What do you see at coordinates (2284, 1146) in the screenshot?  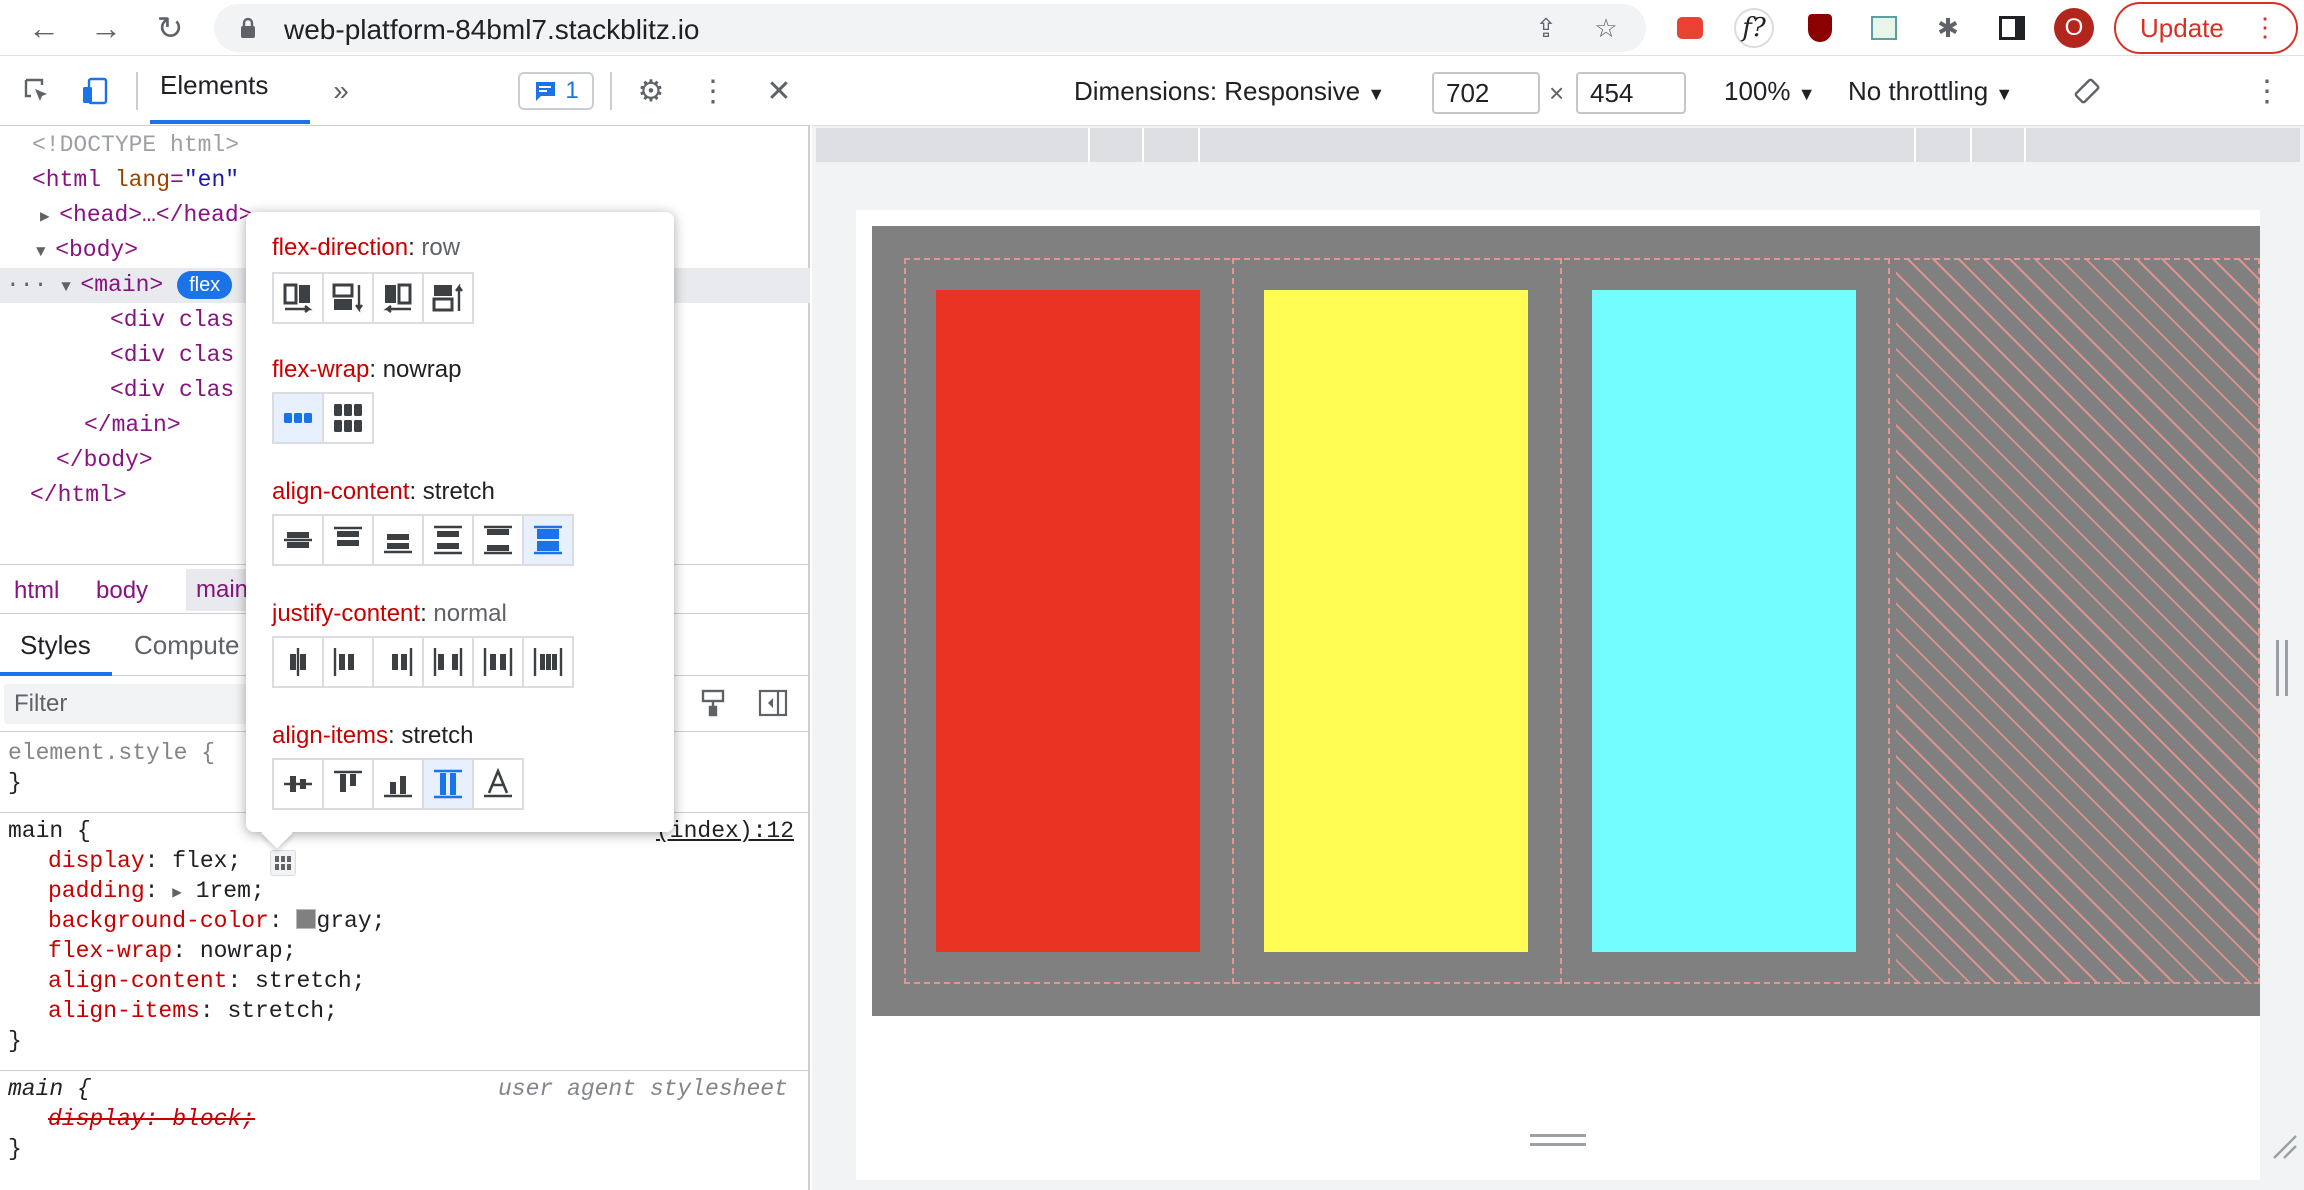 I see `viewport-corner-resize-icon` at bounding box center [2284, 1146].